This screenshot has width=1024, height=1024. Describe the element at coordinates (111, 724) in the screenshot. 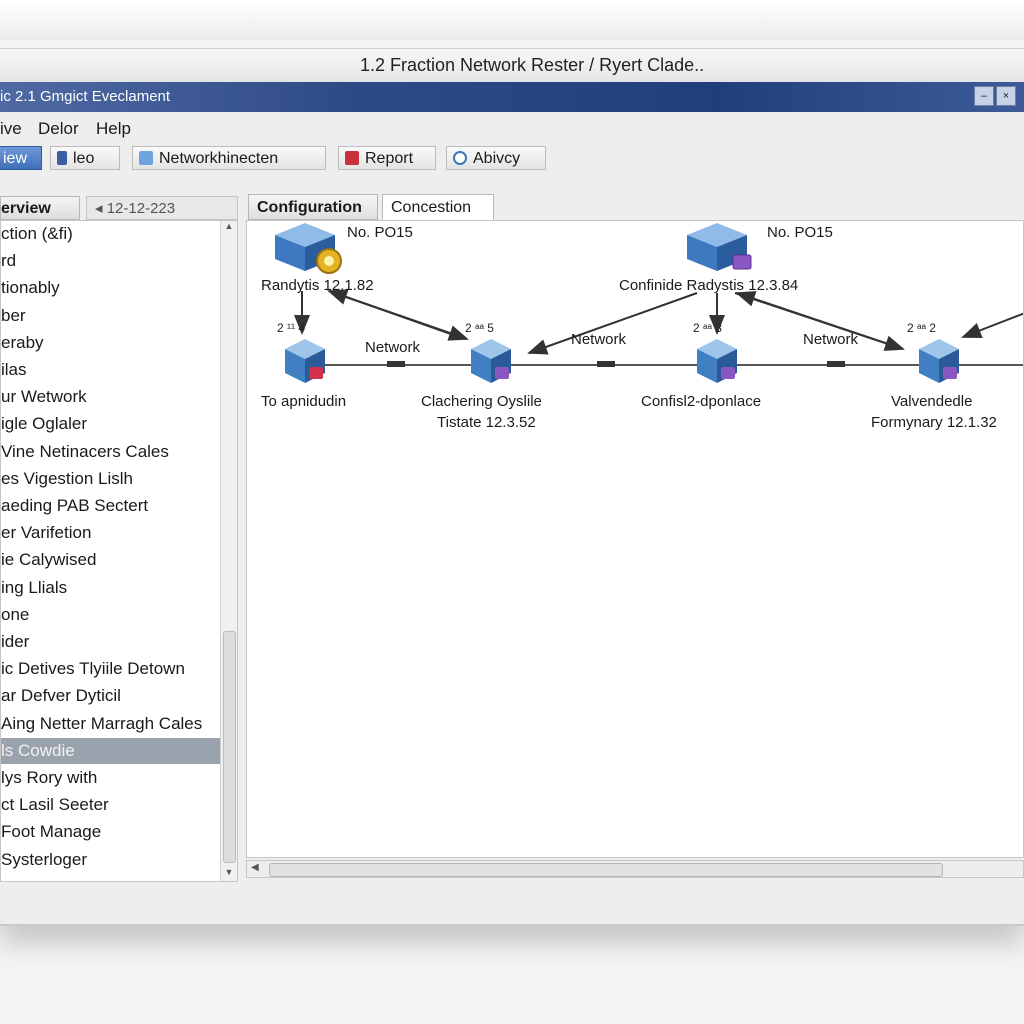

I see `list-item: Aing Netter Marragh Cales` at that location.